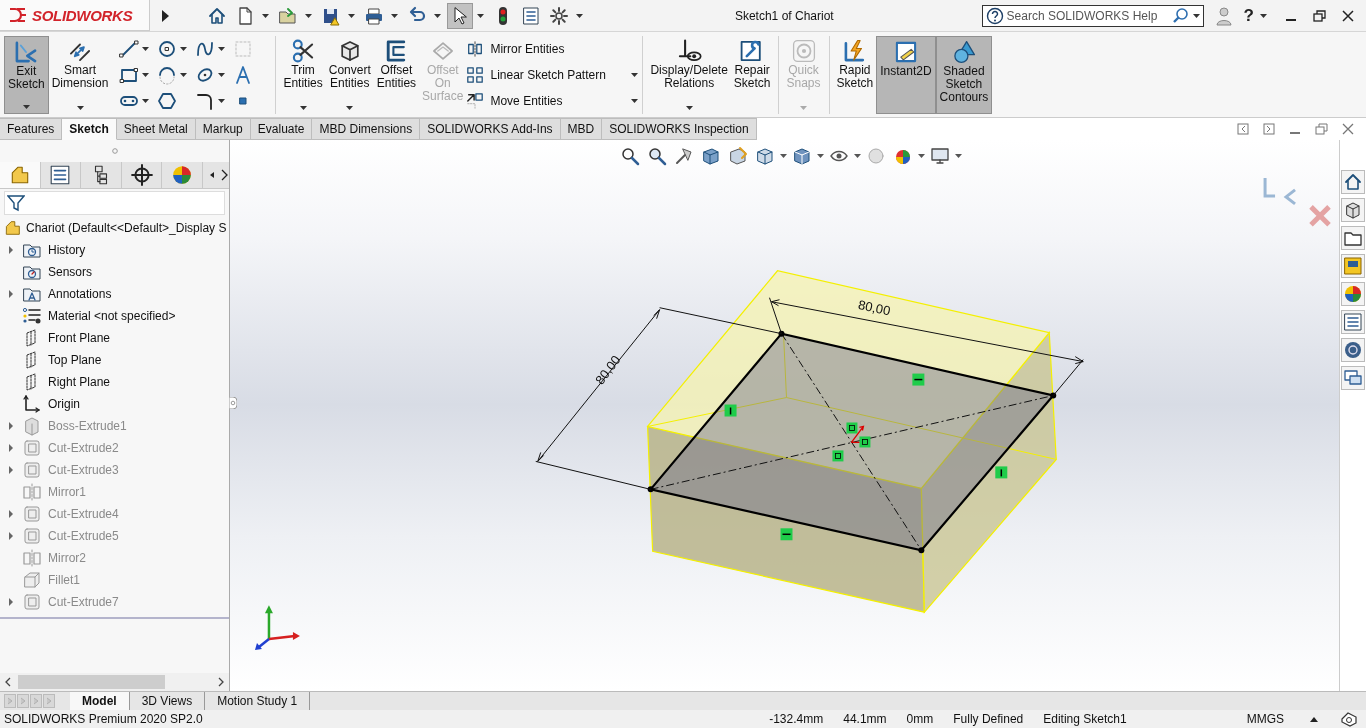 Image resolution: width=1366 pixels, height=728 pixels. What do you see at coordinates (221, 682) in the screenshot?
I see `scroll-right-icon` at bounding box center [221, 682].